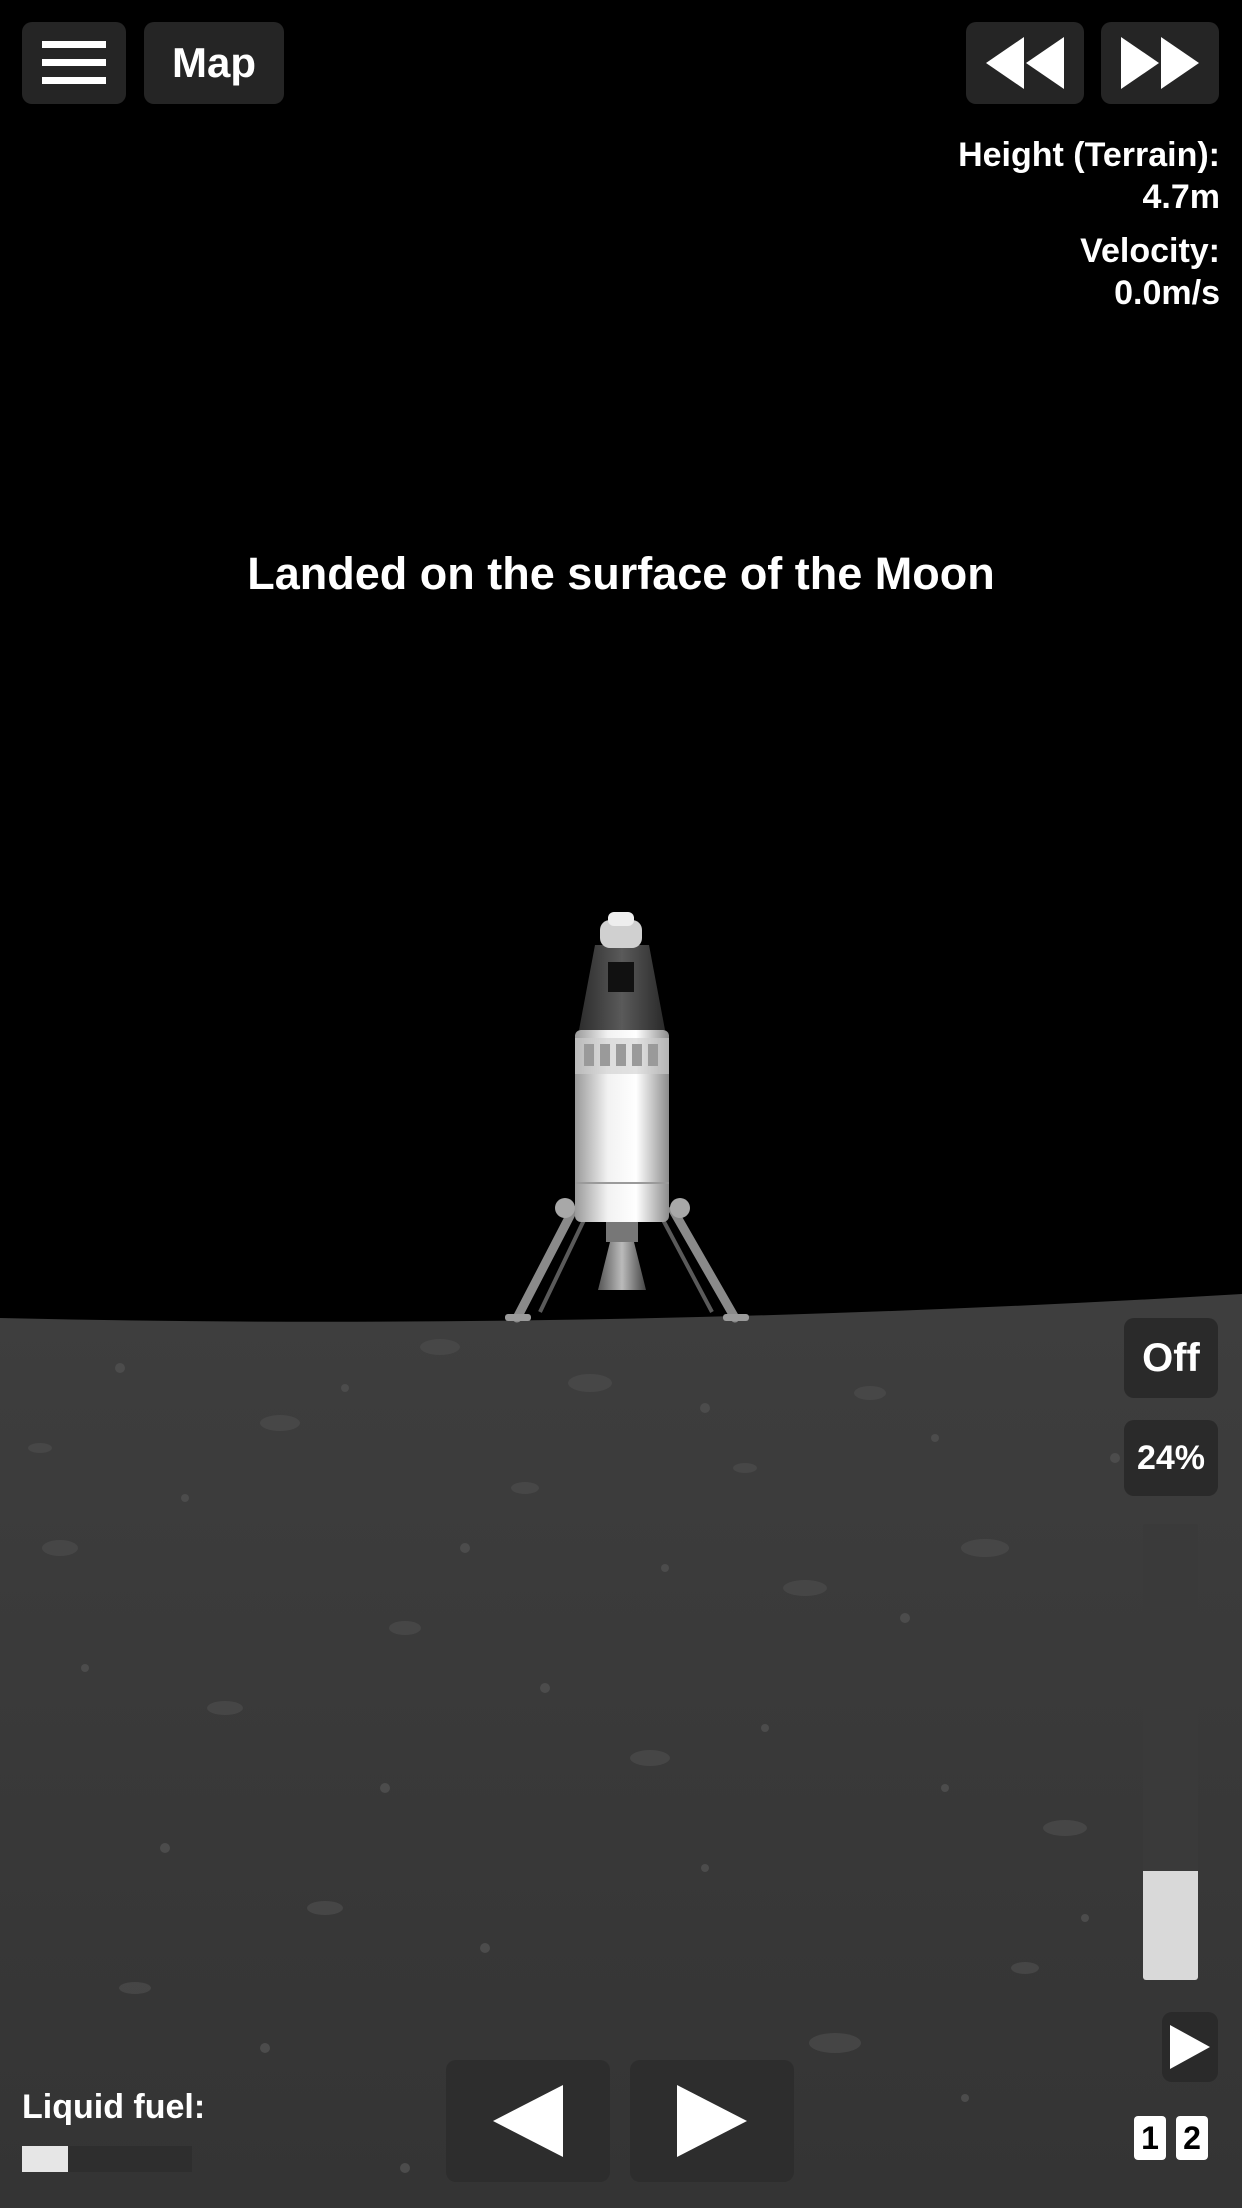 The width and height of the screenshot is (1242, 2208). I want to click on rotate-left-button, so click(528, 2121).